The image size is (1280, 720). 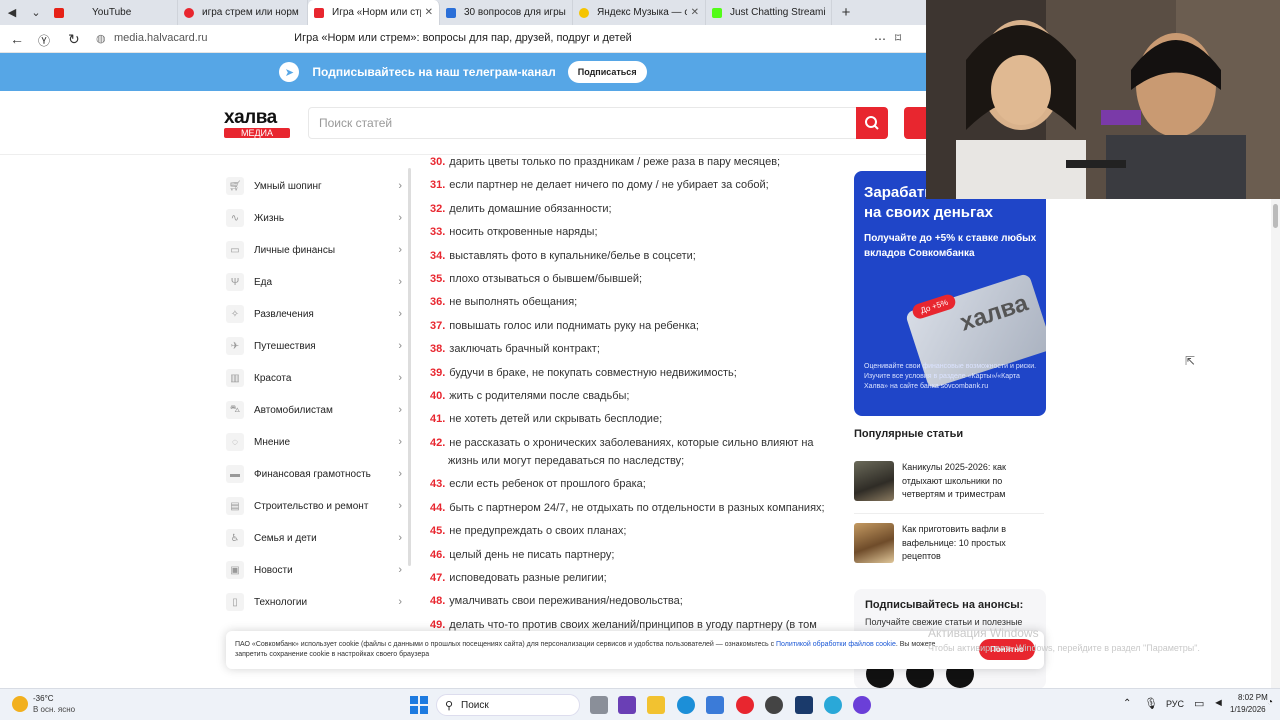 What do you see at coordinates (113, 12) in the screenshot?
I see `tab-youtube: YouTube` at bounding box center [113, 12].